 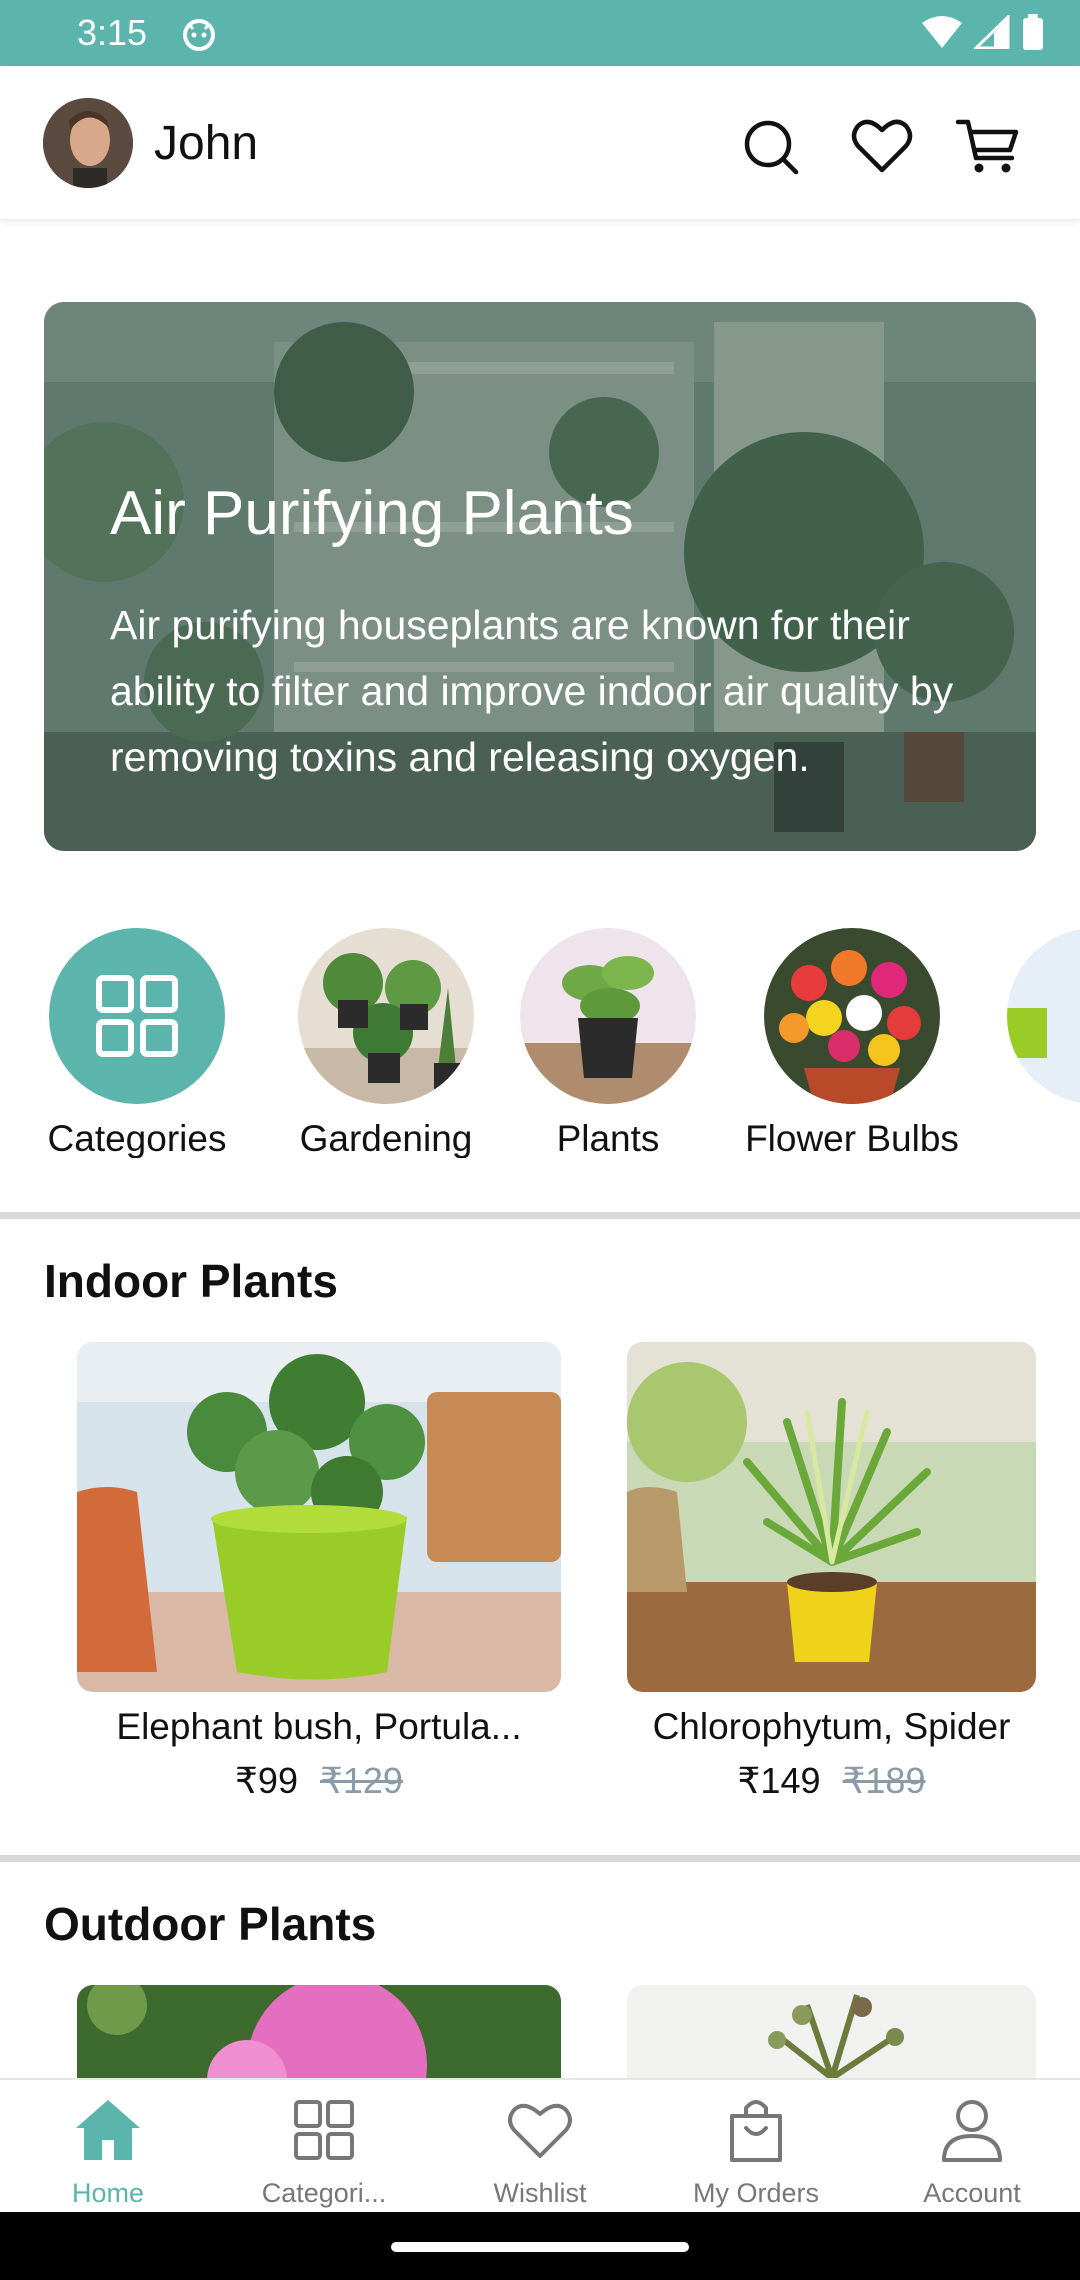 What do you see at coordinates (608, 1138) in the screenshot?
I see `category-label: Plants` at bounding box center [608, 1138].